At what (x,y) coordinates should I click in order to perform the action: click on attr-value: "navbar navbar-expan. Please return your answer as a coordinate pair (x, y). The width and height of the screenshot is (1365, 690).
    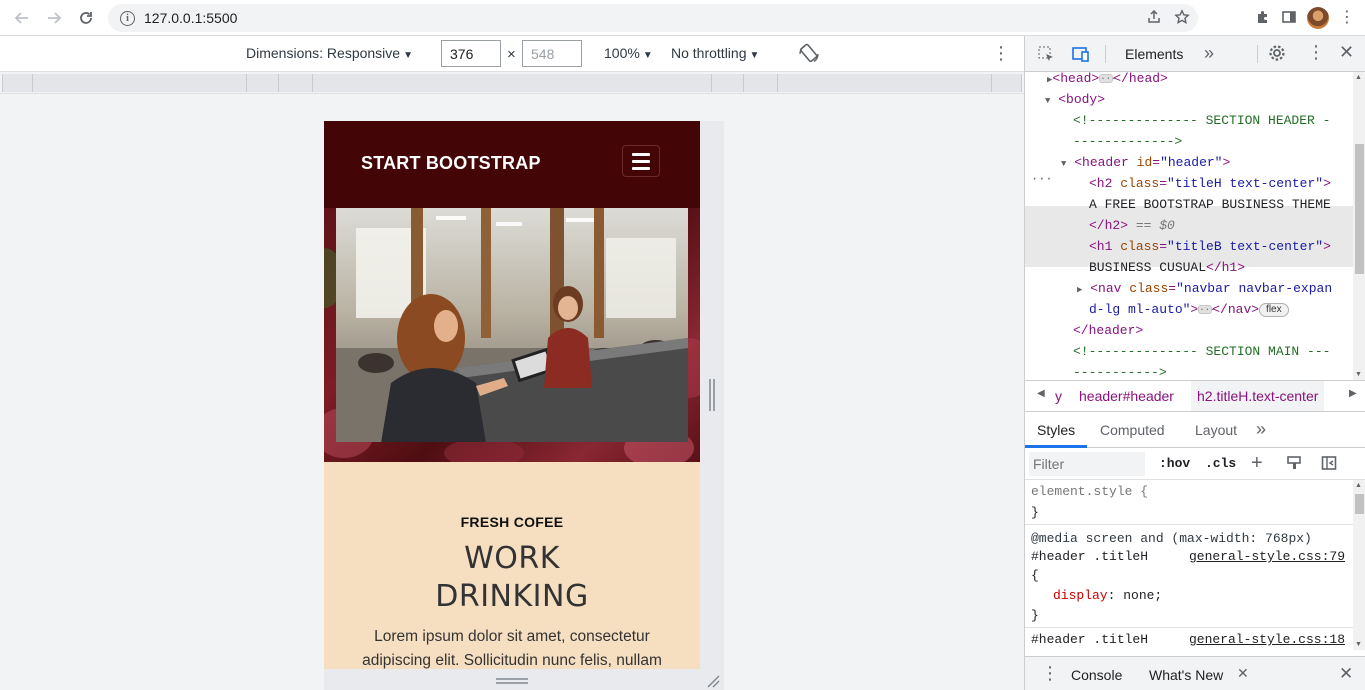
    Looking at the image, I should click on (1254, 288).